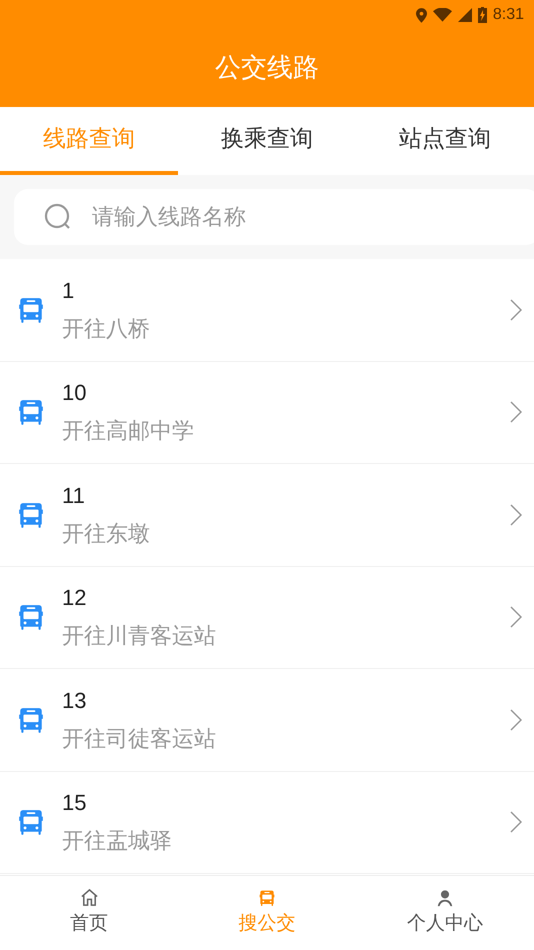 The image size is (534, 950). What do you see at coordinates (445, 897) in the screenshot?
I see `person-icon` at bounding box center [445, 897].